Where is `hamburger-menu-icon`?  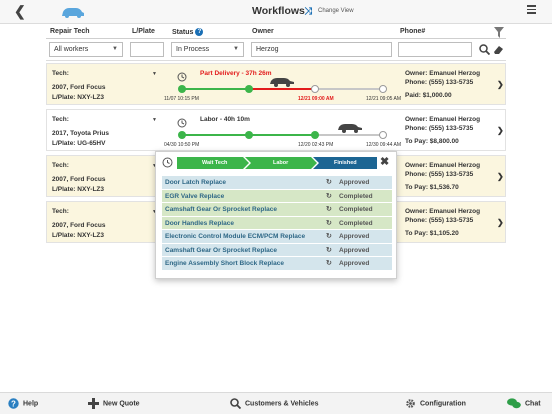 hamburger-menu-icon is located at coordinates (531, 9).